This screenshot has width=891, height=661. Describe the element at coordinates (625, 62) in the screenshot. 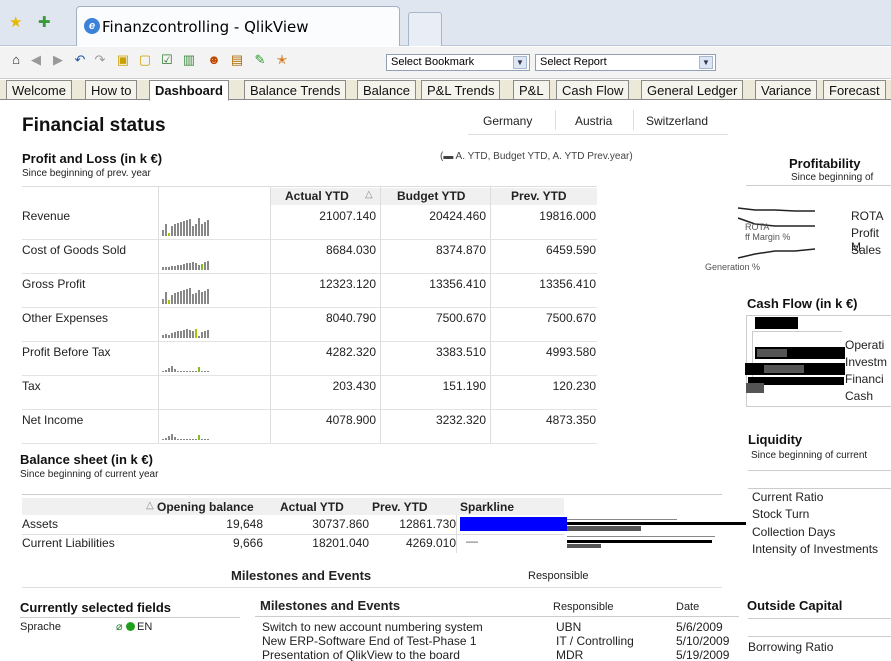

I see `select-report-dropdown: Select Report ▼` at that location.